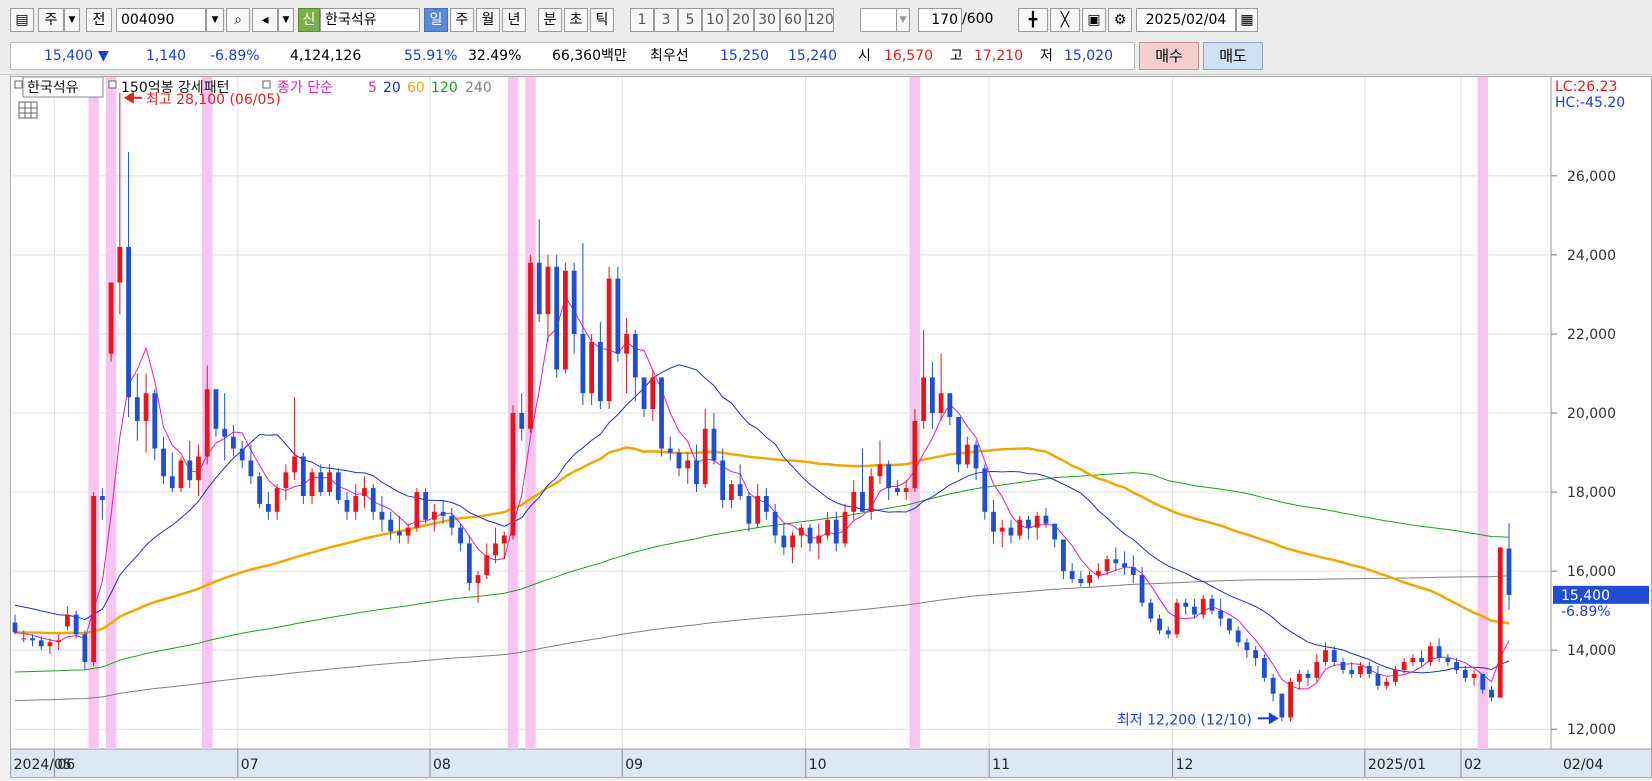 This screenshot has width=1652, height=781. Describe the element at coordinates (161, 20) in the screenshot. I see `stock-code-input: 004090` at that location.